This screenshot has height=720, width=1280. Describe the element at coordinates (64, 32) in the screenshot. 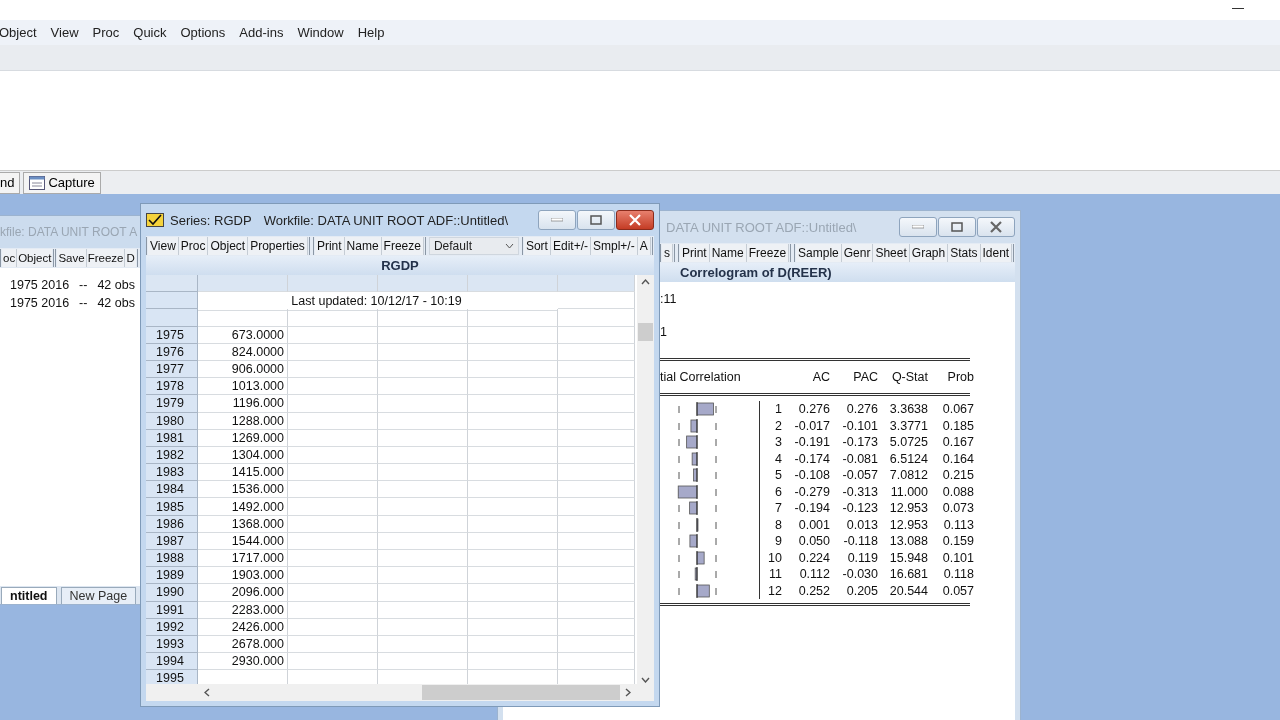

I see `menu-item: View` at that location.